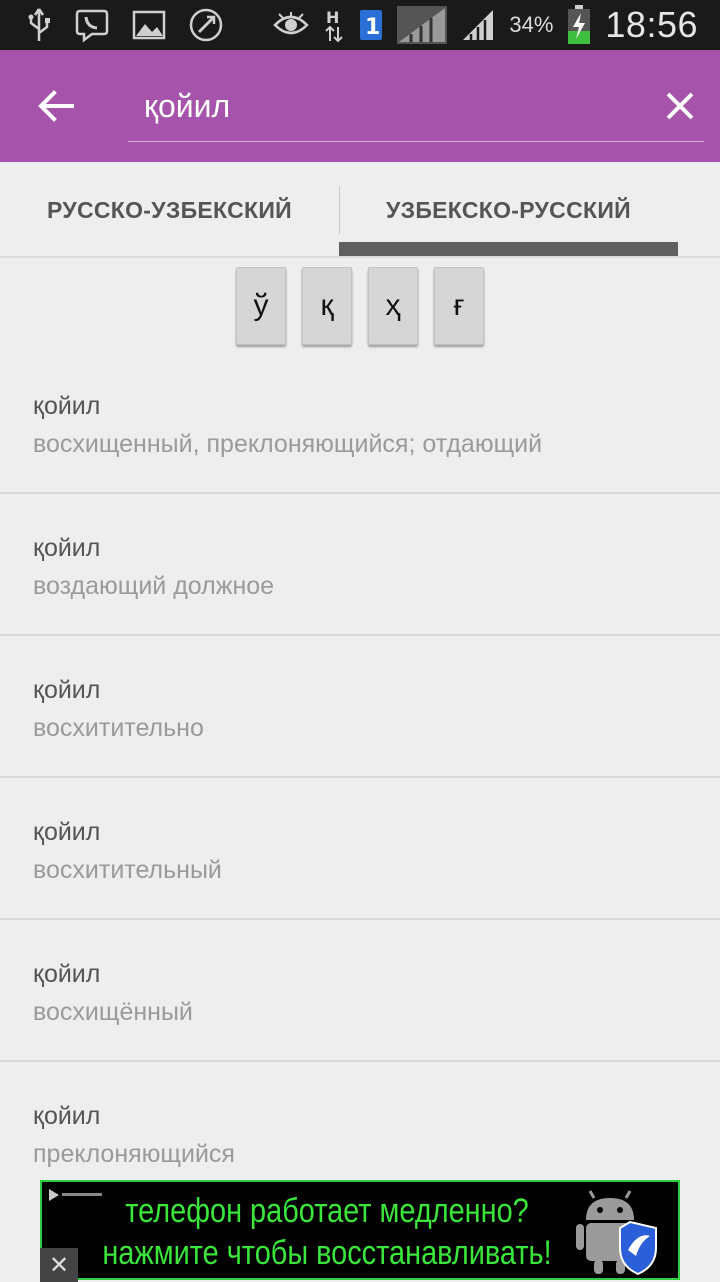  I want to click on list-item: қойил восхитительно, so click(360, 707).